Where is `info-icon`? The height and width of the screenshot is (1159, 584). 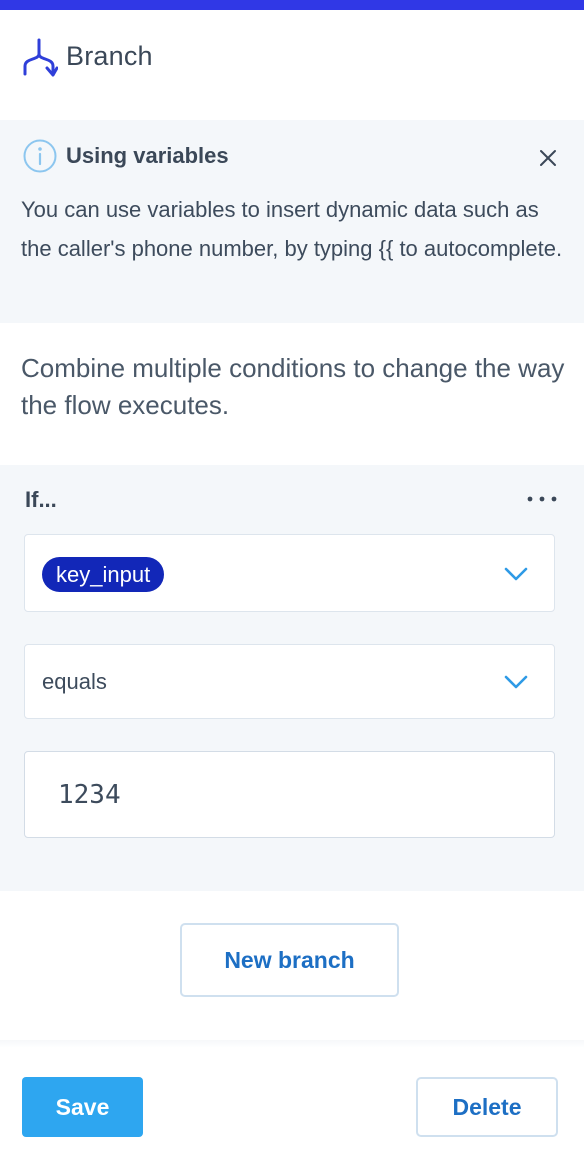 info-icon is located at coordinates (40, 156).